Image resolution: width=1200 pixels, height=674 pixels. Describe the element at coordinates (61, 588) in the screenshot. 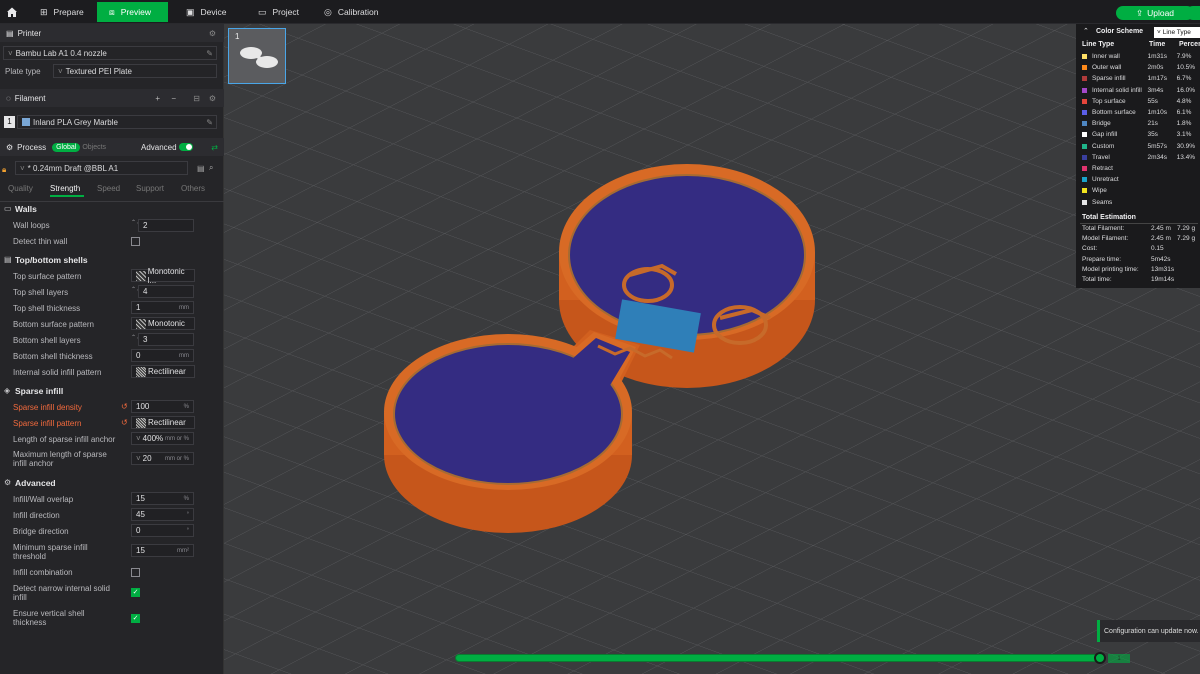

I see `detect-narrow-infill-label: Detect narrow internal solid` at that location.